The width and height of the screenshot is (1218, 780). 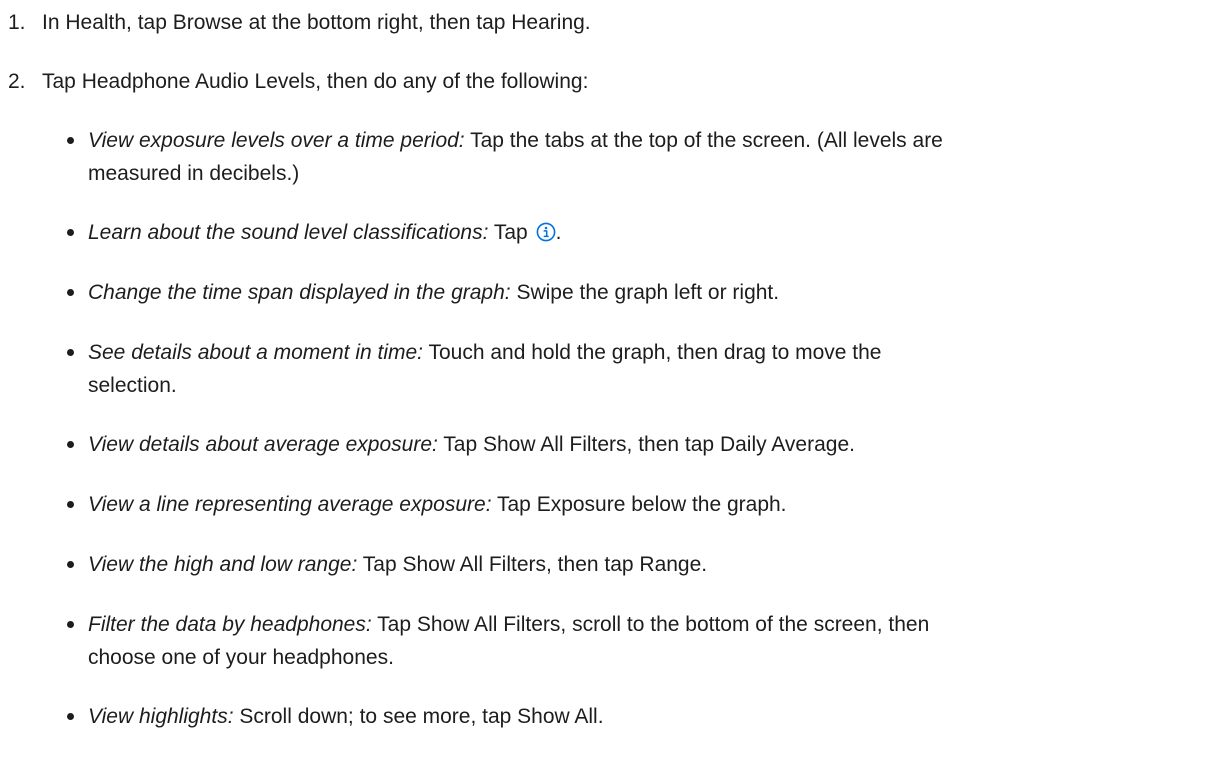 I want to click on item-text: Scroll down; to see more, tap Show All., so click(x=418, y=716).